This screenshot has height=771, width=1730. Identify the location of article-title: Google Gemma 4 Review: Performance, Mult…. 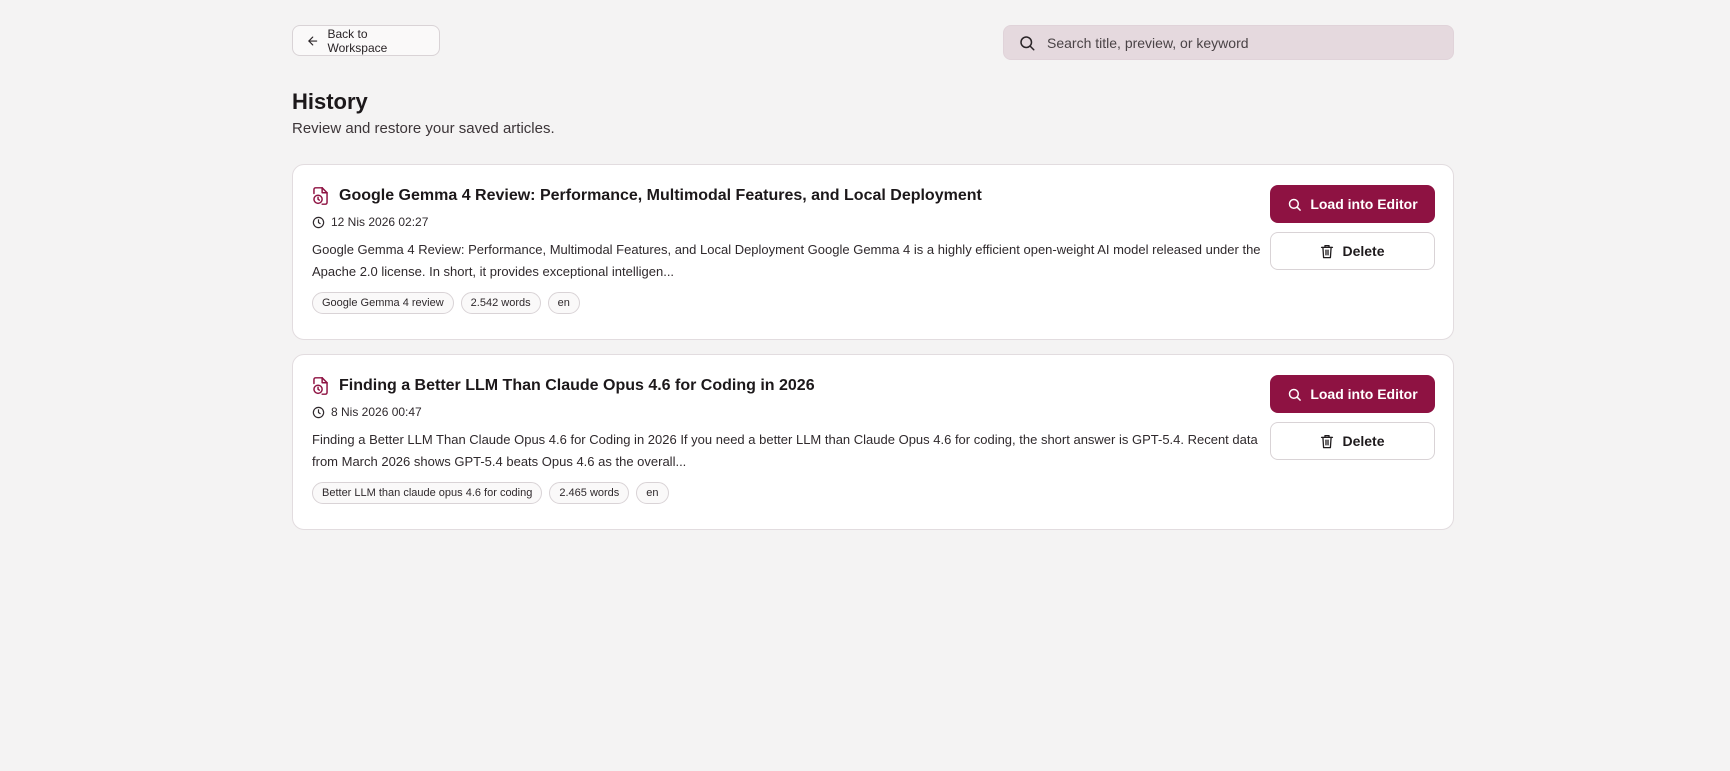
(660, 195).